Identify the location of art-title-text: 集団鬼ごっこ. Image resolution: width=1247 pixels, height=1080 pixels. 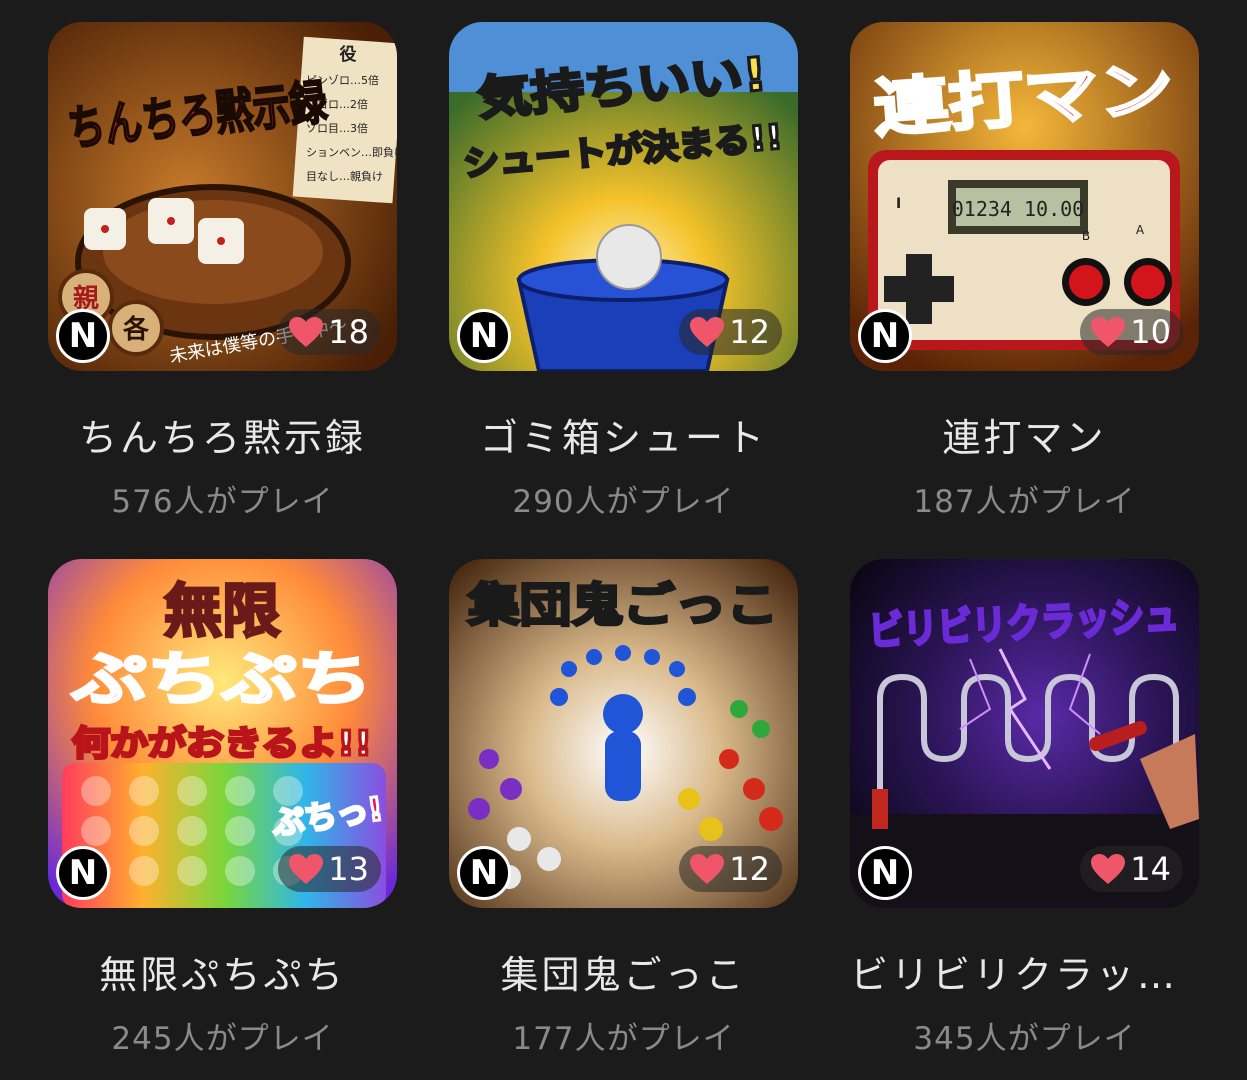
(622, 605).